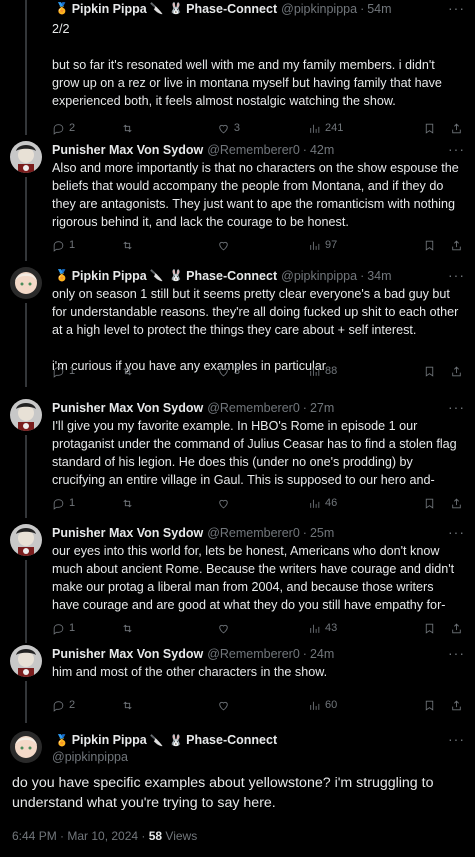 This screenshot has width=475, height=857. I want to click on views-button: 60, so click(365, 705).